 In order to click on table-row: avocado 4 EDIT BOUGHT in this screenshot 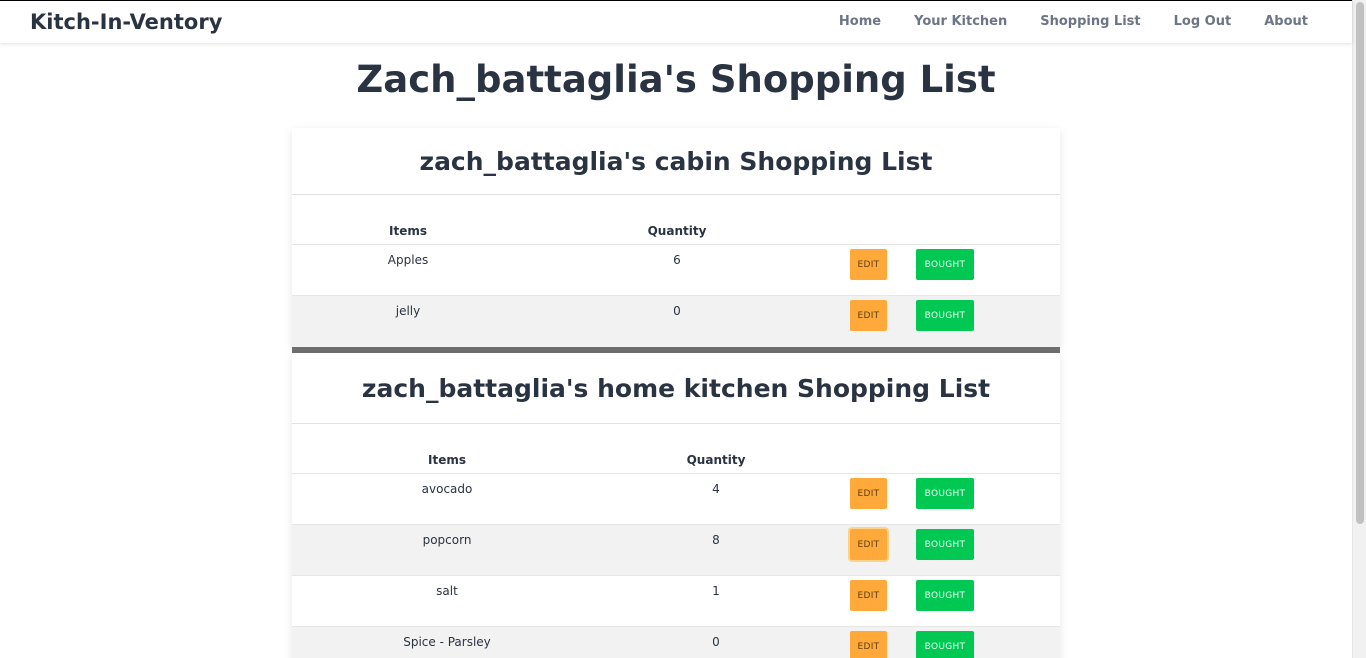, I will do `click(676, 499)`.